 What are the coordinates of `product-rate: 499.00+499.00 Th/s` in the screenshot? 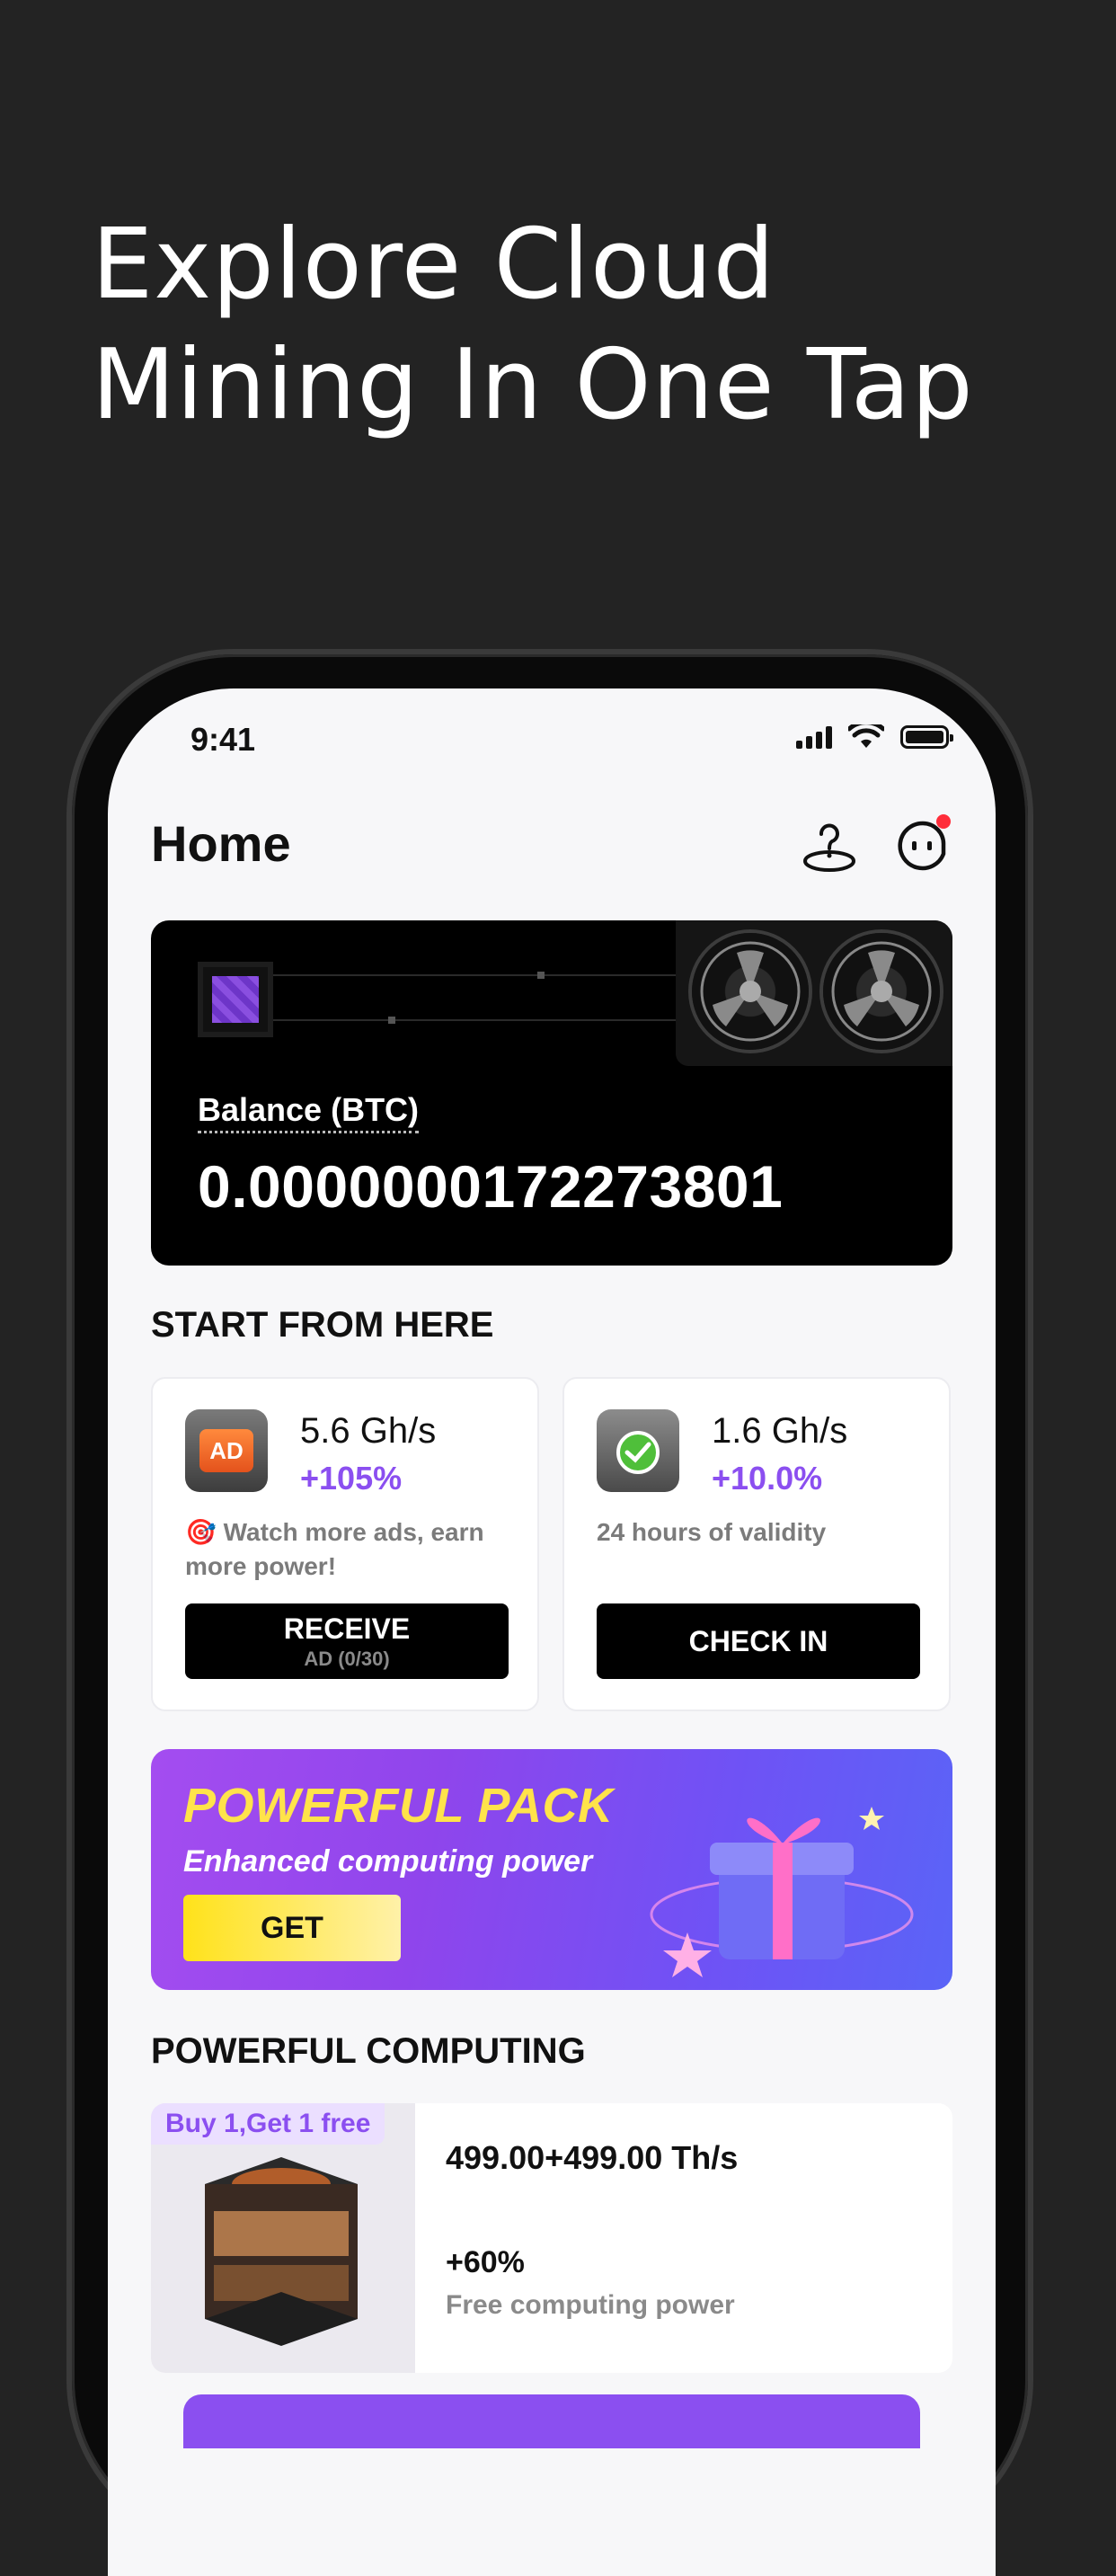 It's located at (592, 2157).